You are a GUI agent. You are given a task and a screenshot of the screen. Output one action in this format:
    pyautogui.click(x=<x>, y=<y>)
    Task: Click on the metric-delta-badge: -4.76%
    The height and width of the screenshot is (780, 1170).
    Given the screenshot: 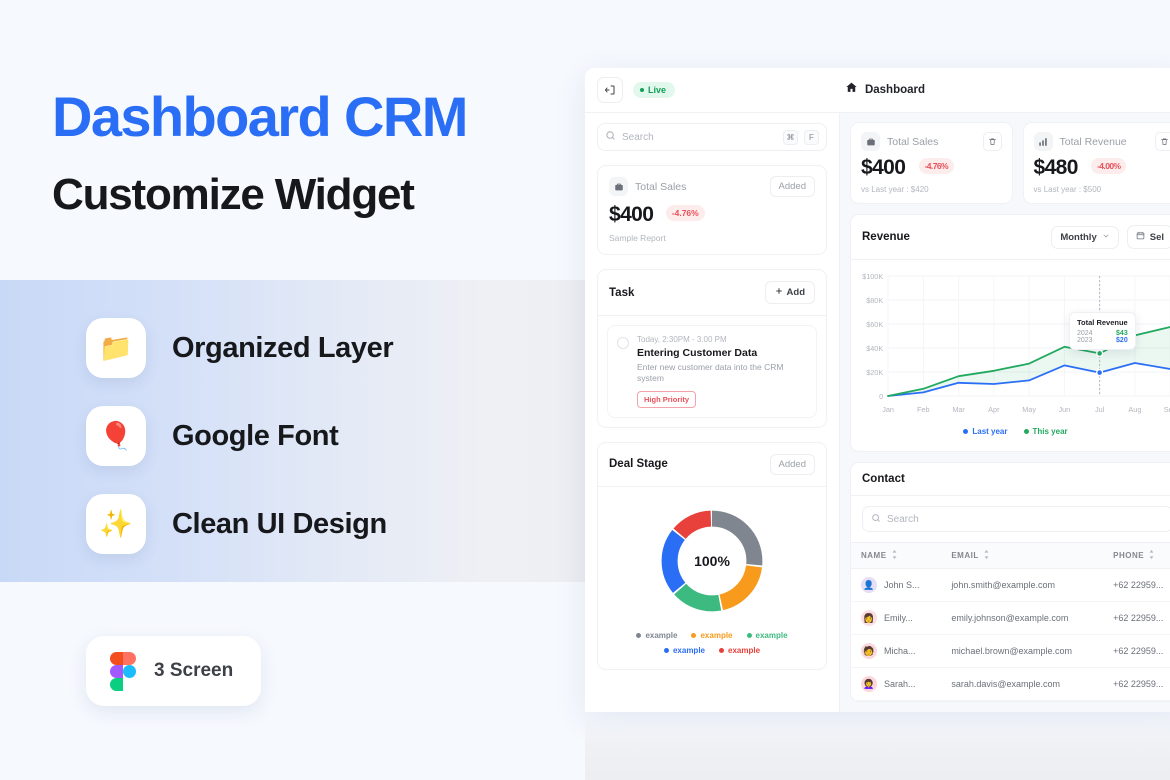 What is the action you would take?
    pyautogui.click(x=685, y=213)
    